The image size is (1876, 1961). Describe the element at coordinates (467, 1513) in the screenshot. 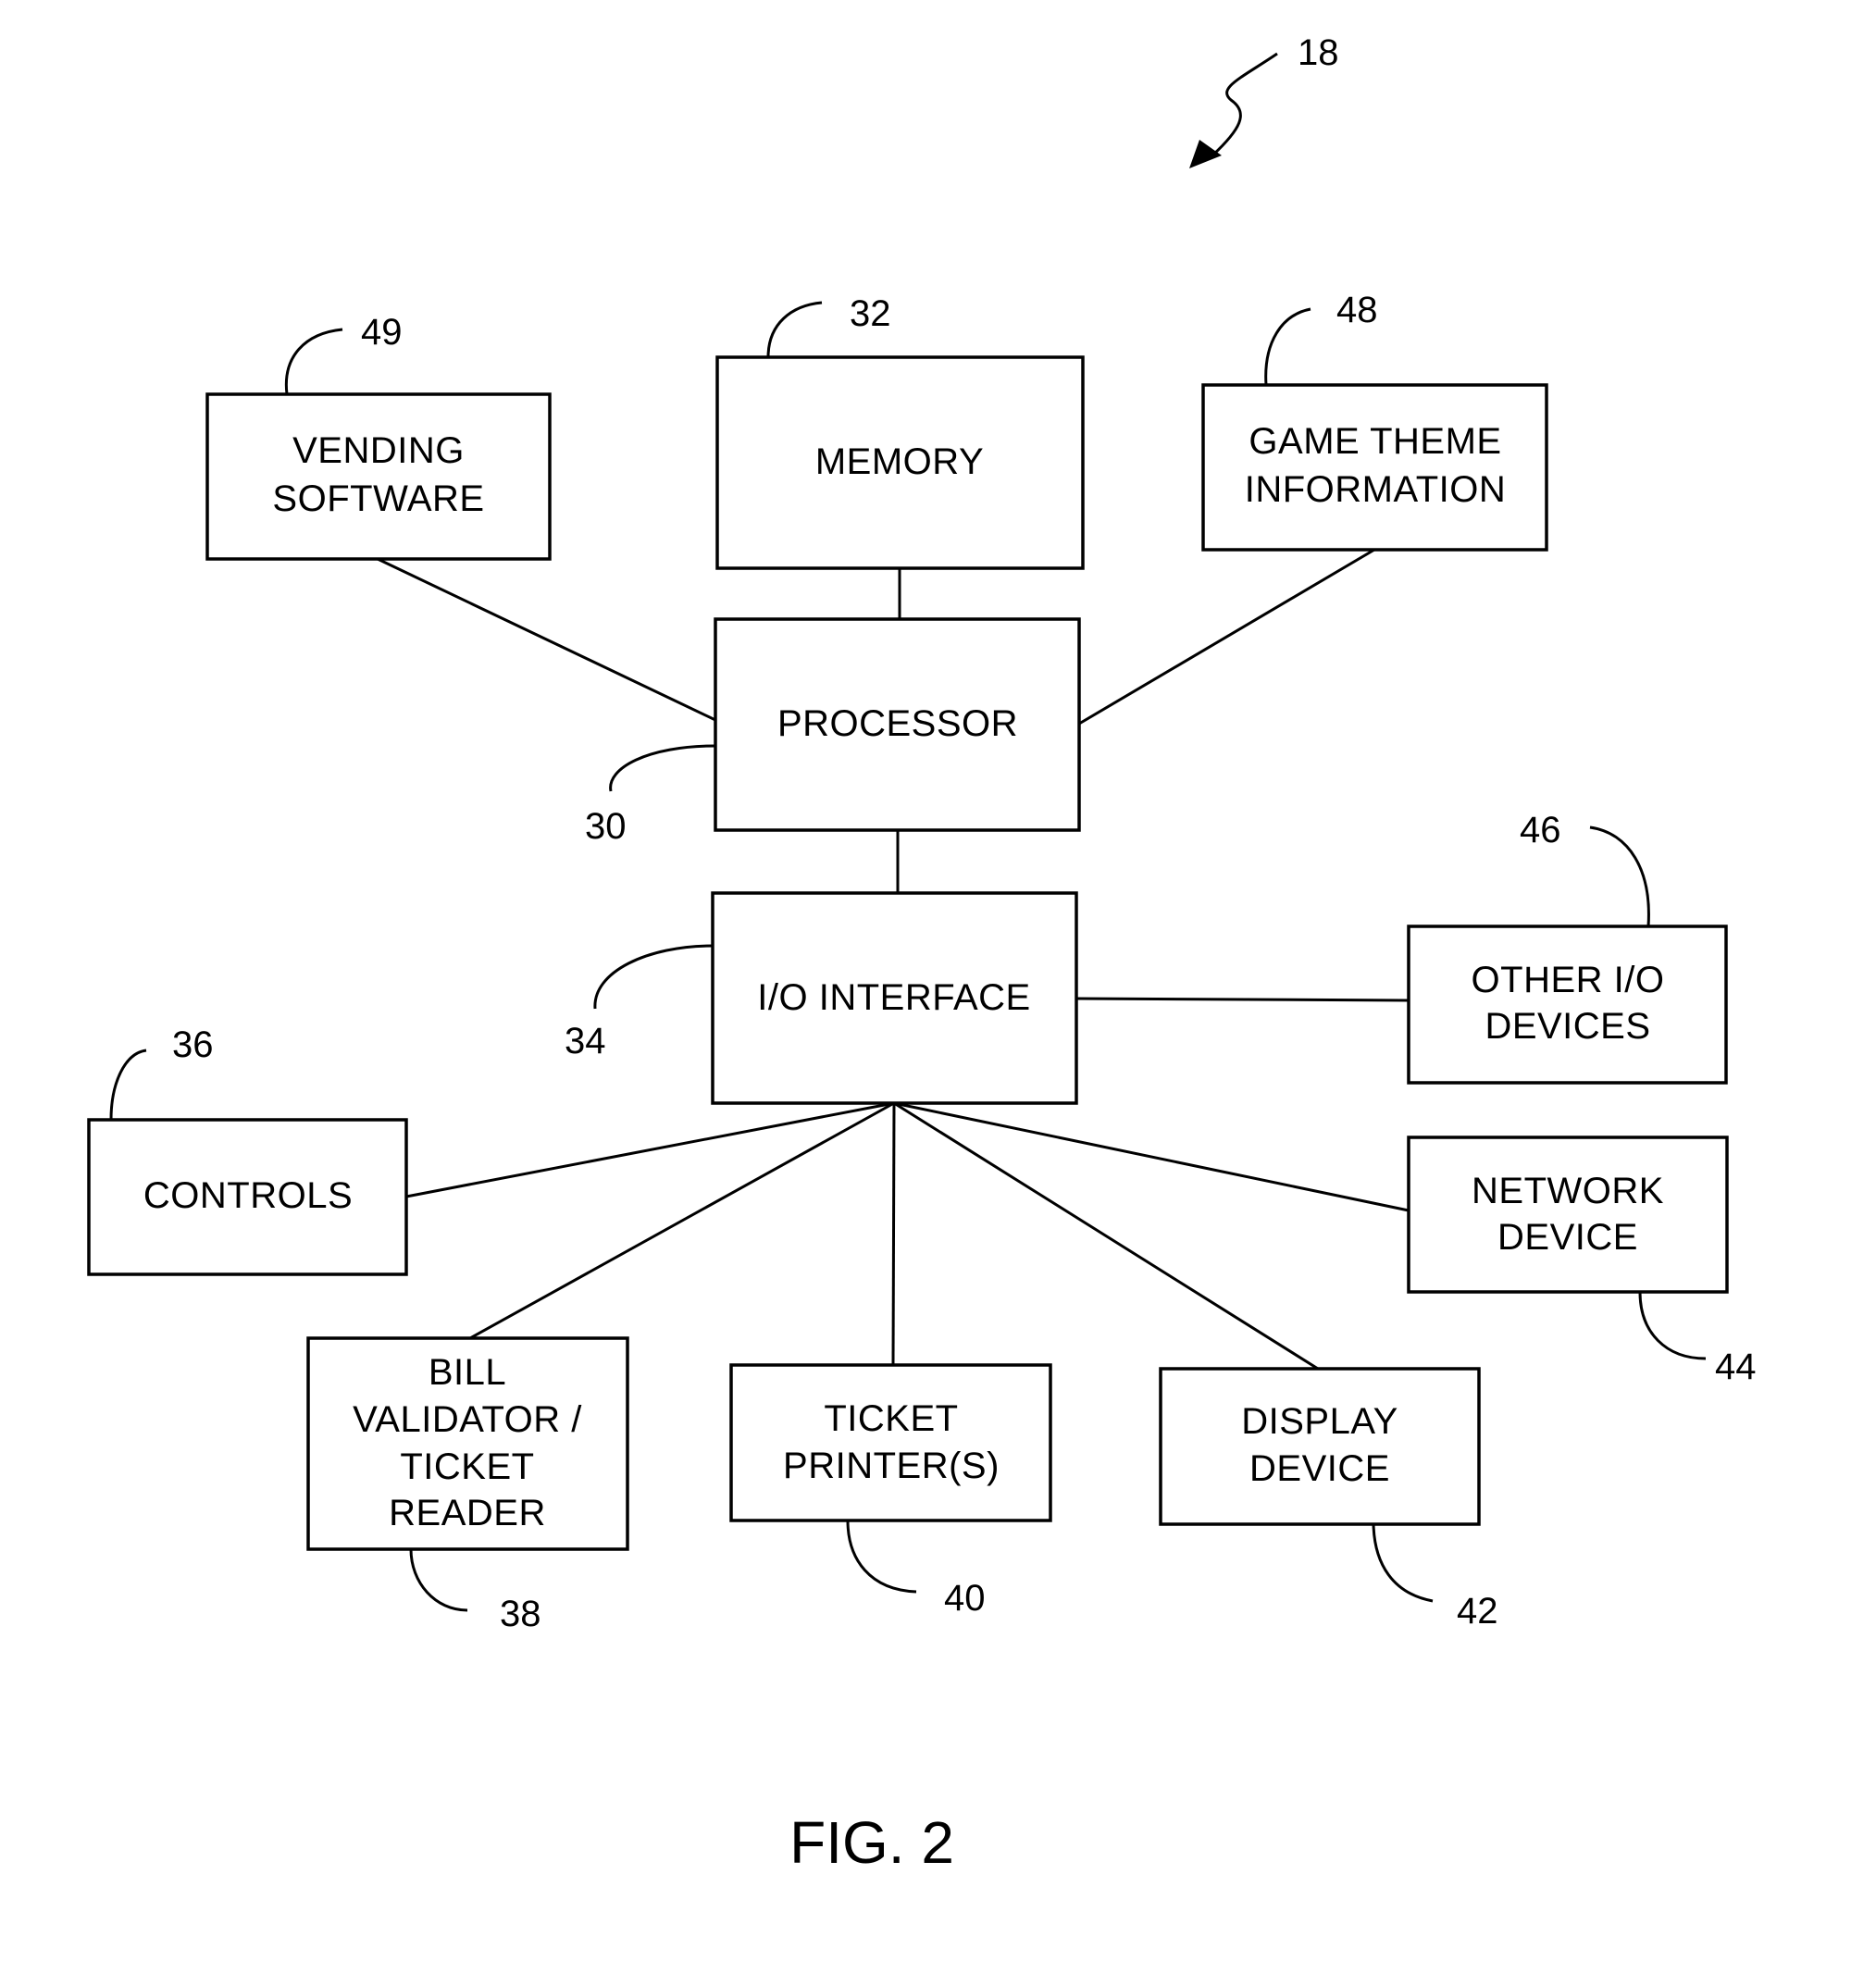

I see `bill-validator-line-4: READER` at that location.